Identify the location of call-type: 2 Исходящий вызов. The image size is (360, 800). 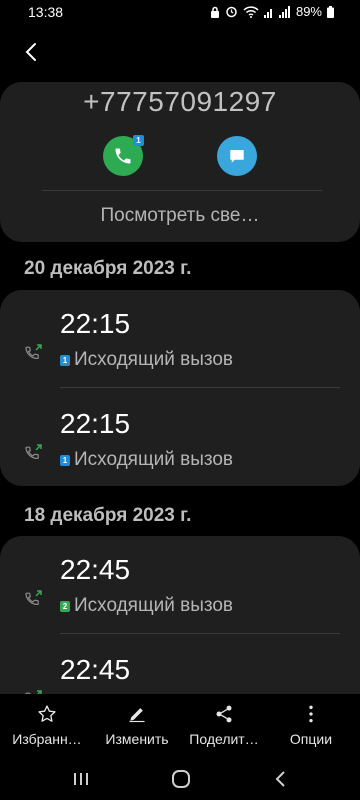
(146, 606).